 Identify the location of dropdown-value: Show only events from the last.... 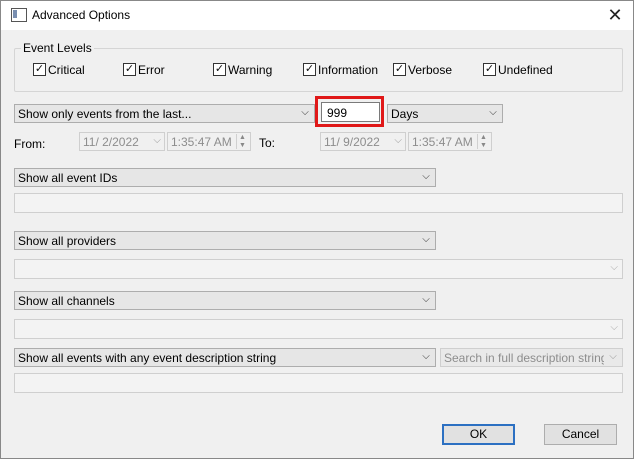
(105, 114).